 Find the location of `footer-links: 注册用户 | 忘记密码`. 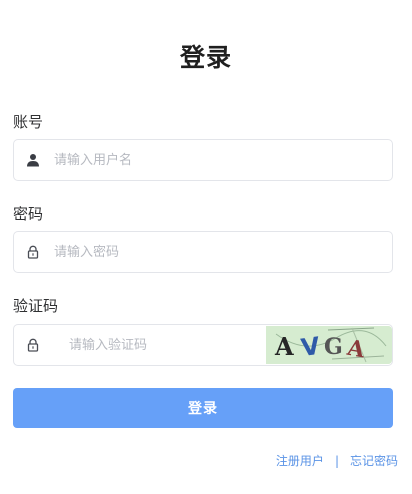

footer-links: 注册用户 | 忘记密码 is located at coordinates (337, 460).